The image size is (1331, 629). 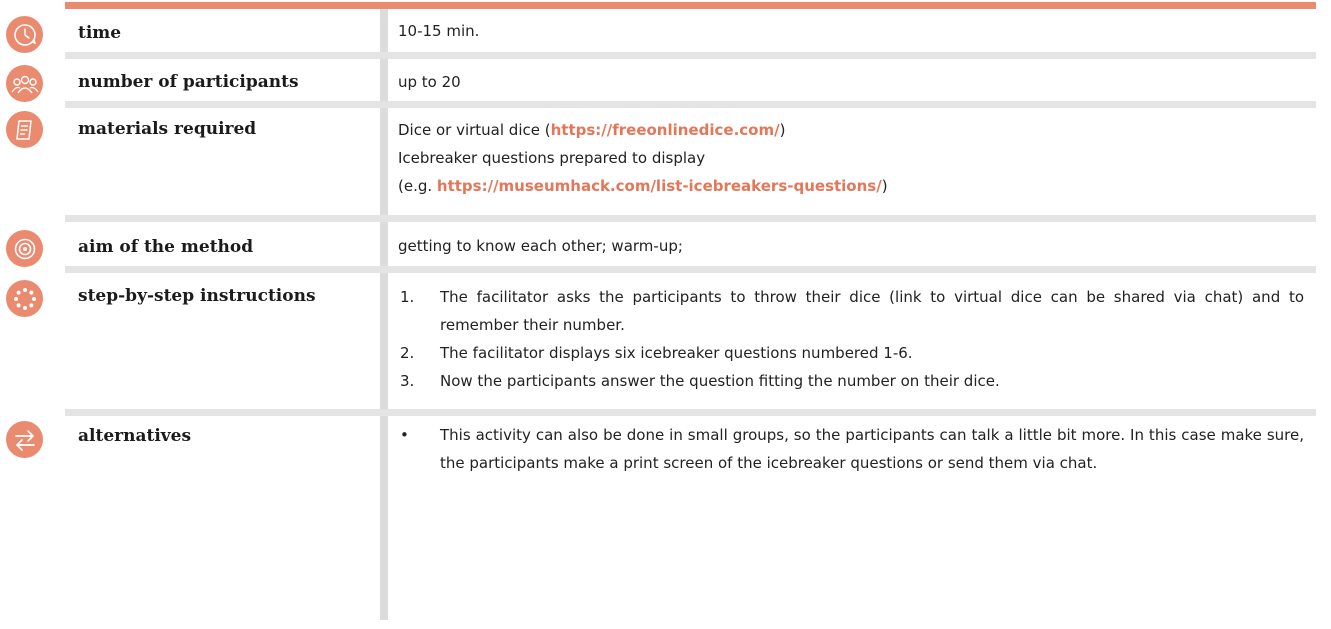 I want to click on document-icon, so click(x=24, y=129).